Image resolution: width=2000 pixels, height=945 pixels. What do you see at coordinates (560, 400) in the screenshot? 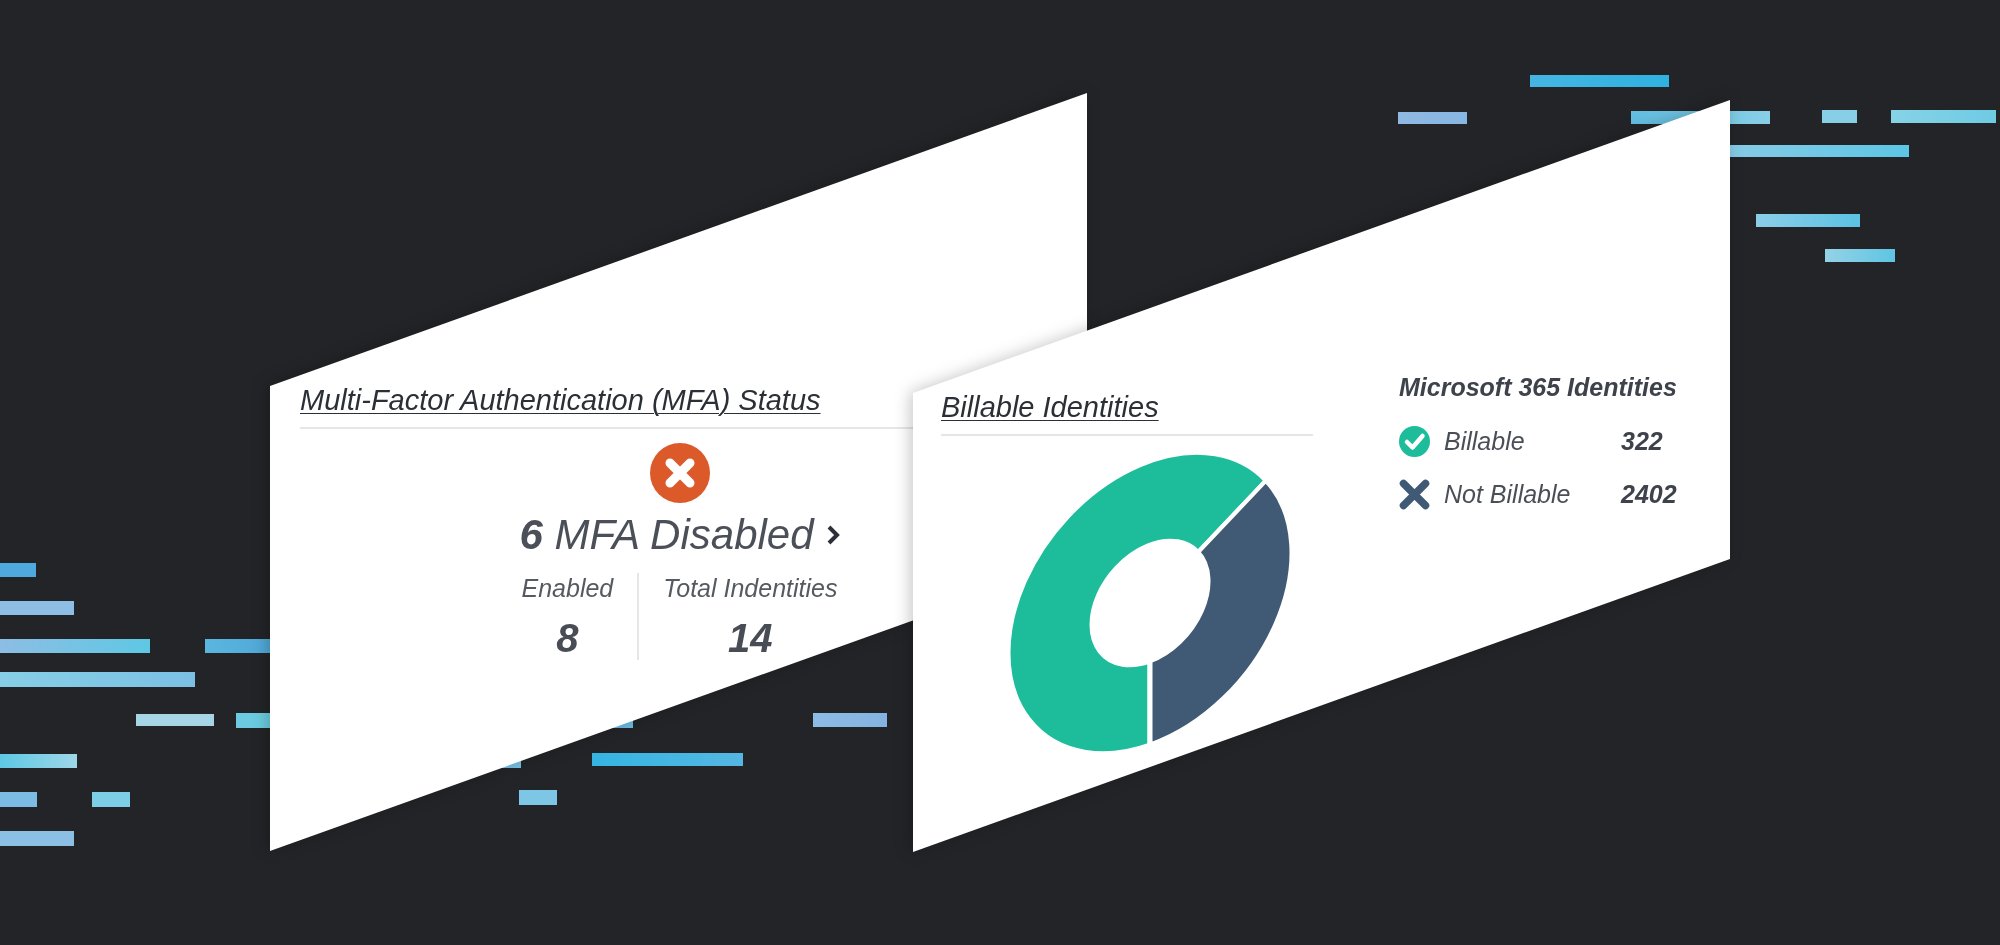
I see `title-link: Multi-Factor Authentication (MFA) Status` at bounding box center [560, 400].